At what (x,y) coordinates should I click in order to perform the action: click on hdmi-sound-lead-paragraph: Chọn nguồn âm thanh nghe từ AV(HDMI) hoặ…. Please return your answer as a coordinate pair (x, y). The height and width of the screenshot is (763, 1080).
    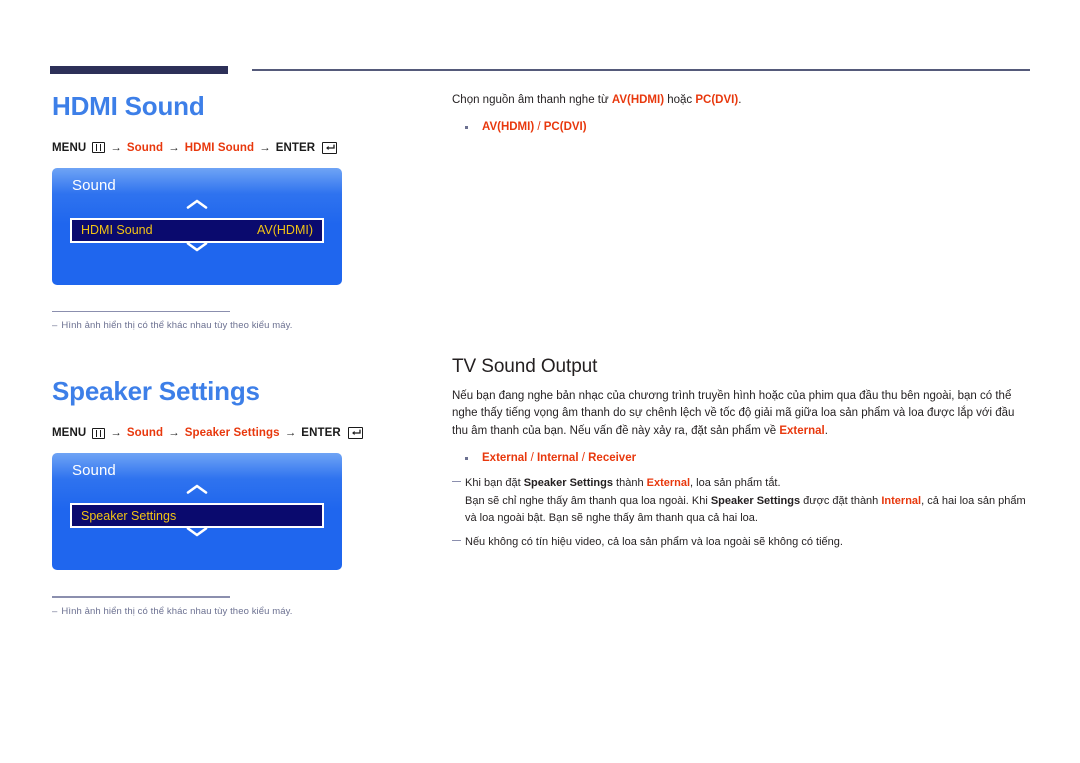
    Looking at the image, I should click on (742, 100).